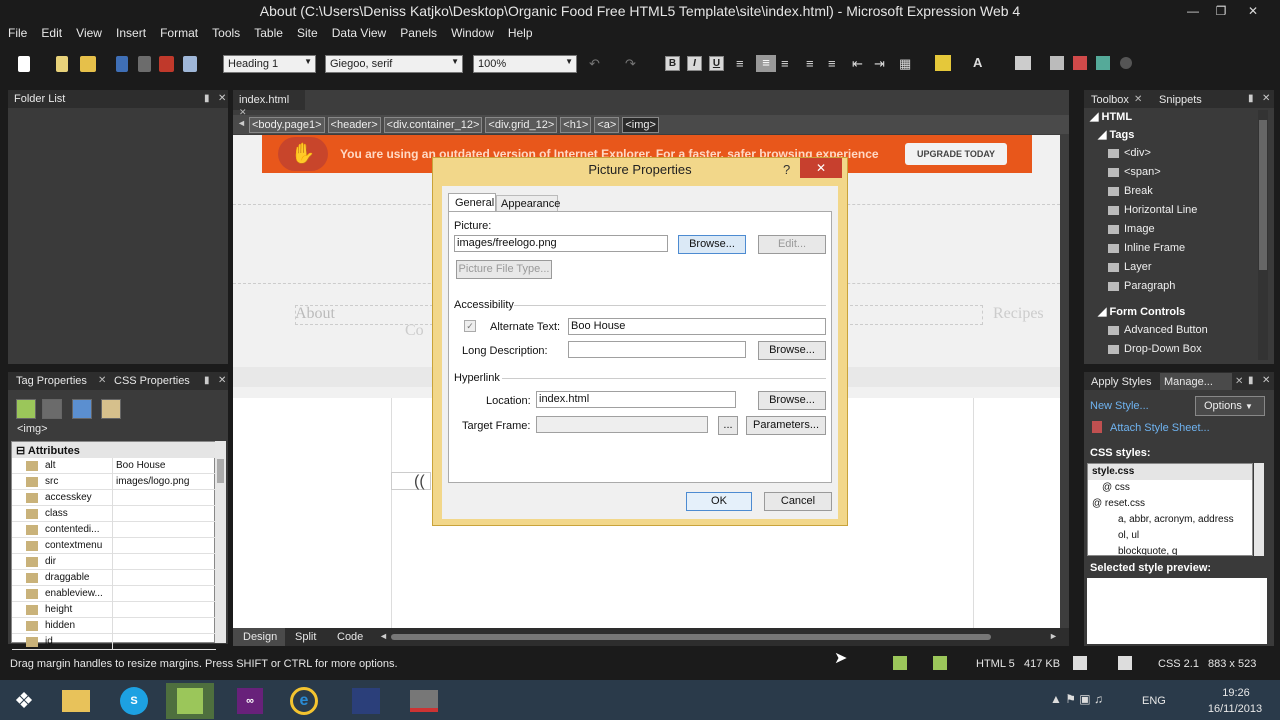 Image resolution: width=1280 pixels, height=720 pixels. What do you see at coordinates (114, 642) in the screenshot?
I see `attribute-row: id` at bounding box center [114, 642].